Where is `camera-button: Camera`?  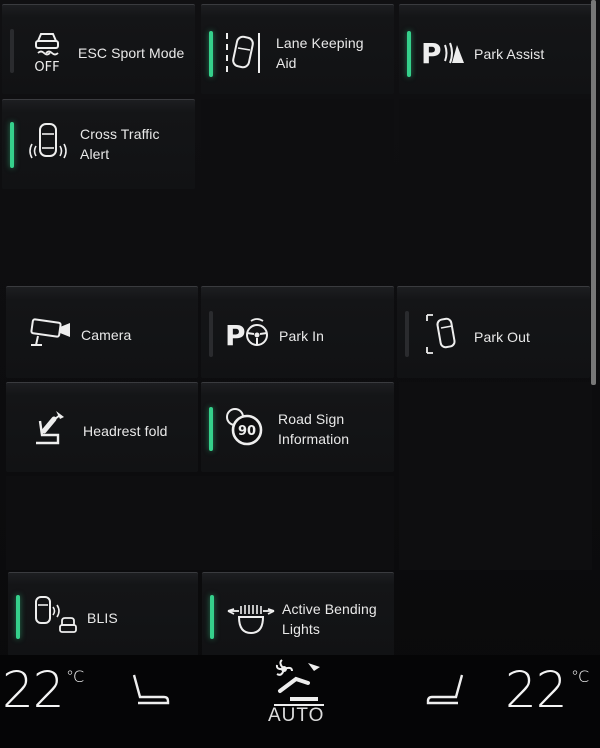
camera-button: Camera is located at coordinates (102, 332).